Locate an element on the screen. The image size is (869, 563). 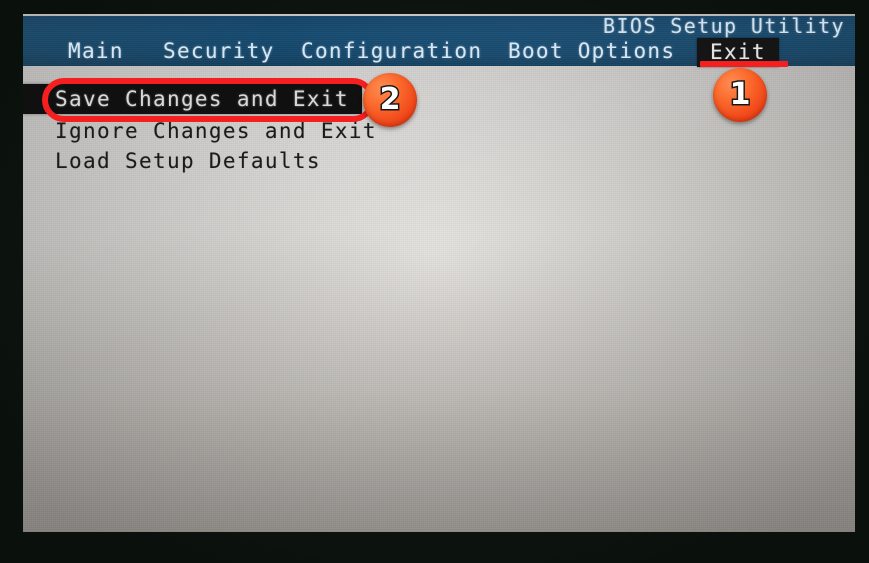
menu-item-load-setup-defaults: Load Setup Defaults is located at coordinates (172, 161).